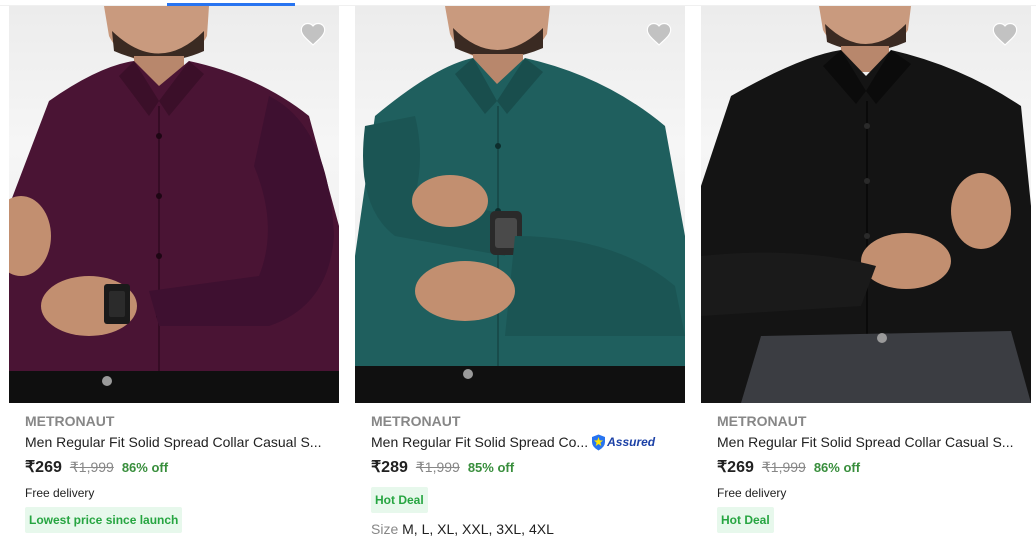 This screenshot has height=537, width=1036. I want to click on assured-shield-icon, so click(599, 442).